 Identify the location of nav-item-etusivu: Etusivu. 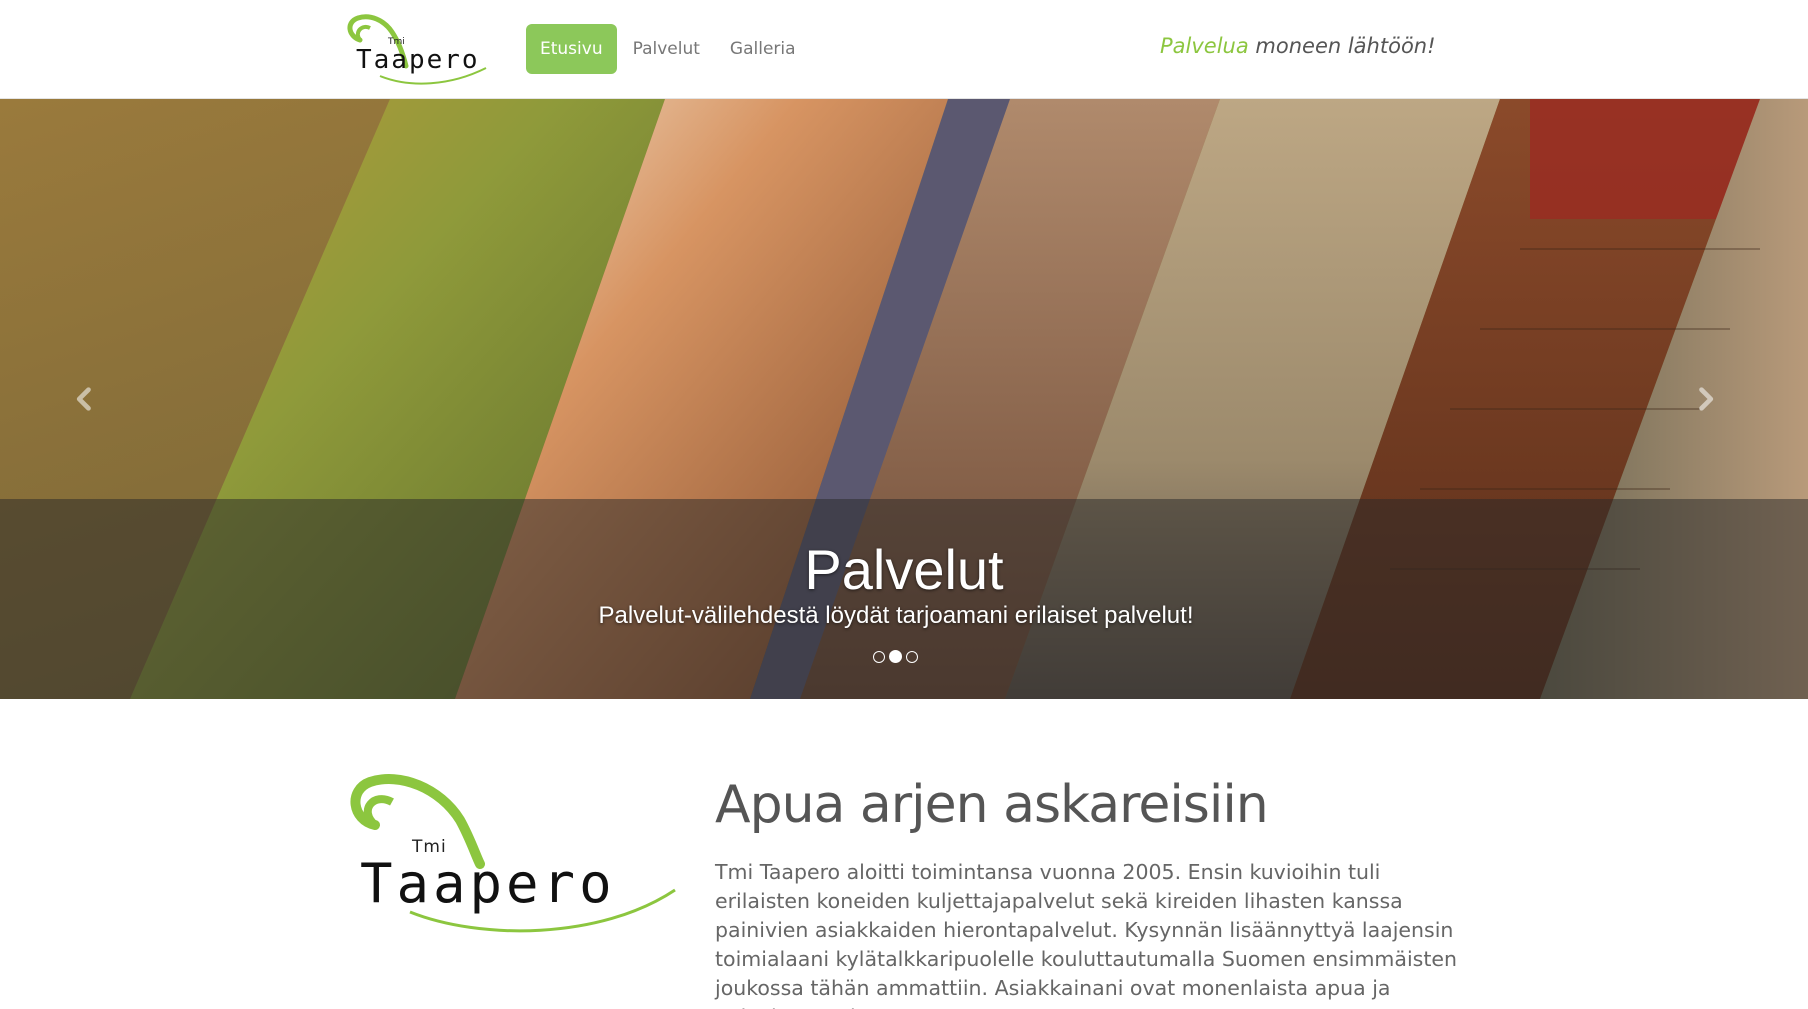
(571, 49).